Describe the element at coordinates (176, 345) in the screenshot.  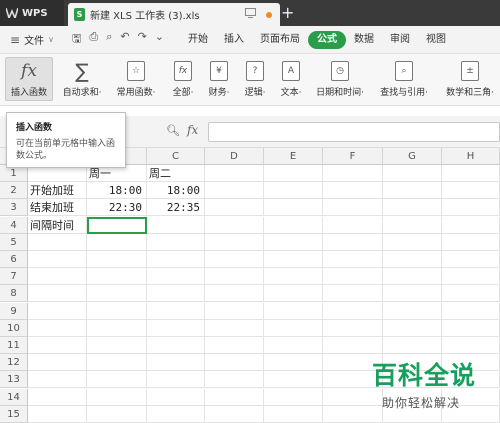
I see `cell-c11` at that location.